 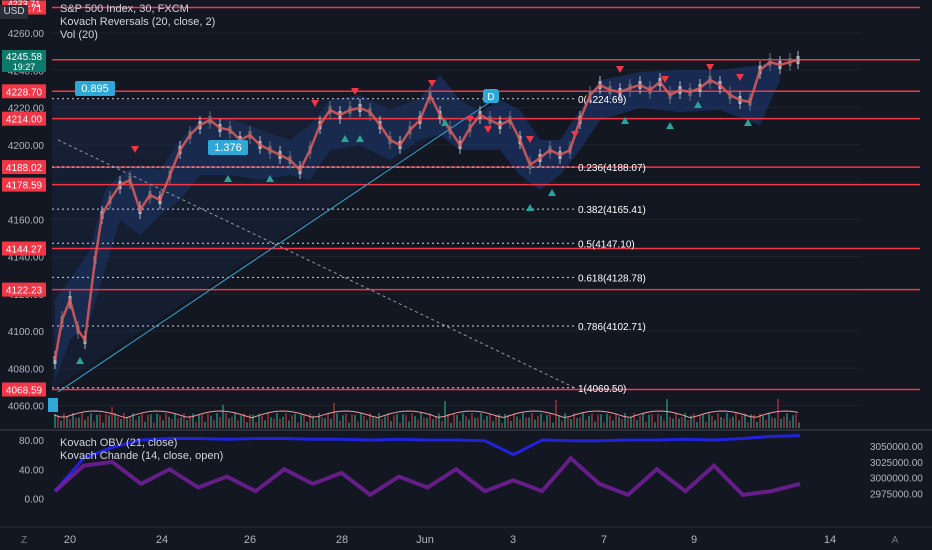 I want to click on time-axis-tick: 14, so click(x=830, y=540).